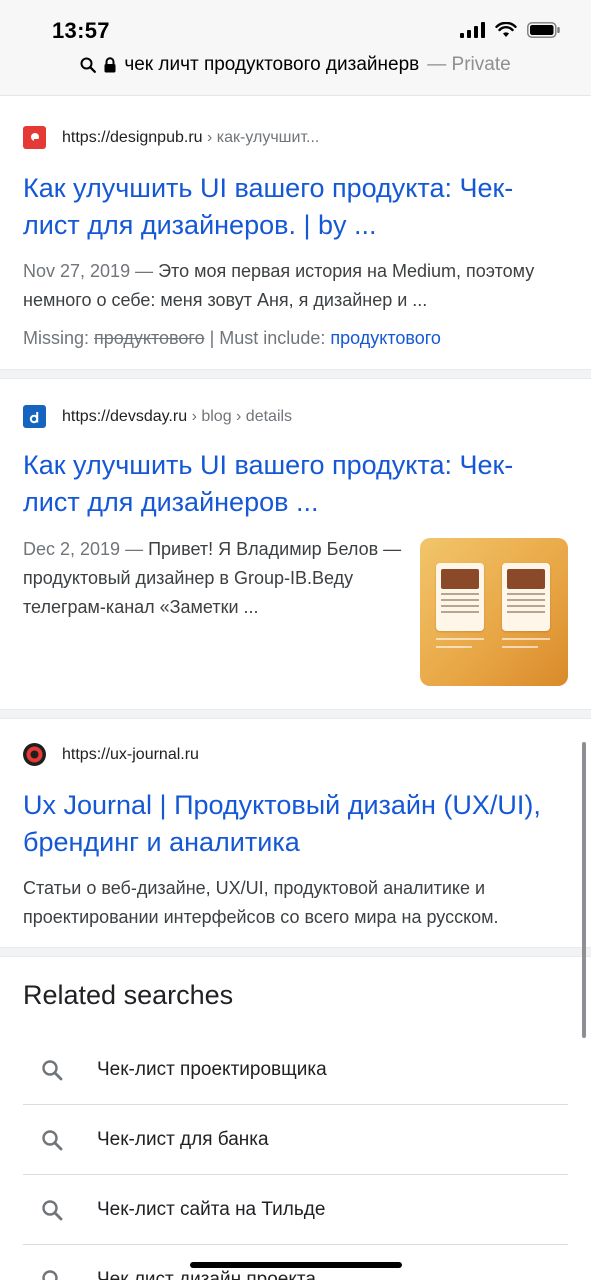  I want to click on must-include-link: продуктового, so click(385, 338).